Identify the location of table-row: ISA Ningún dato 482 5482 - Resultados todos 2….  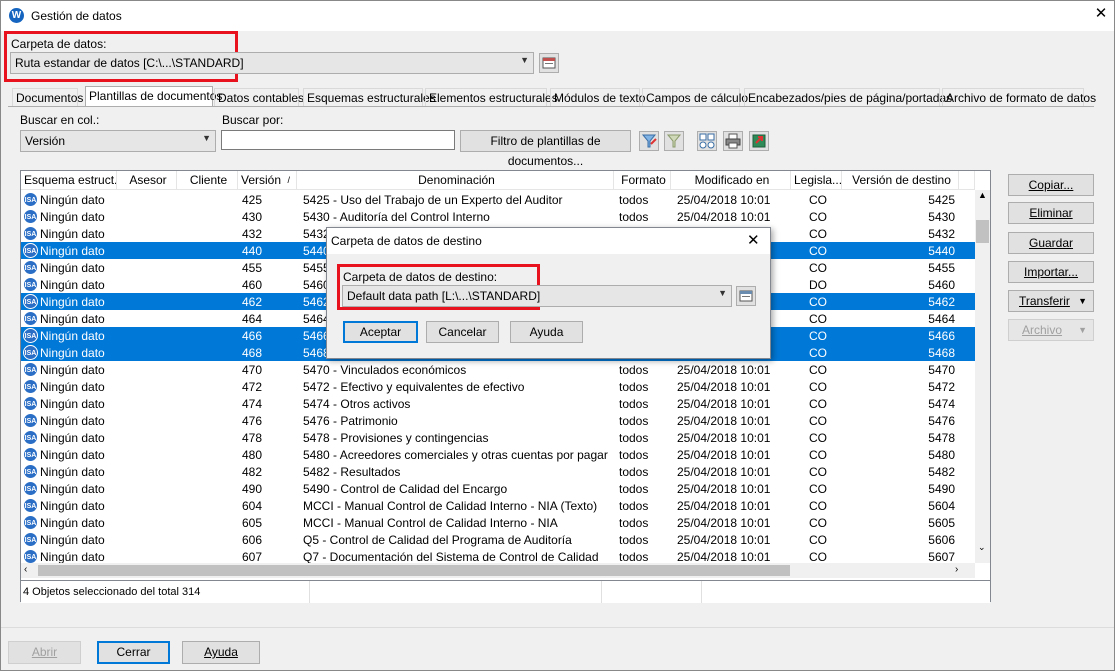
(498, 471).